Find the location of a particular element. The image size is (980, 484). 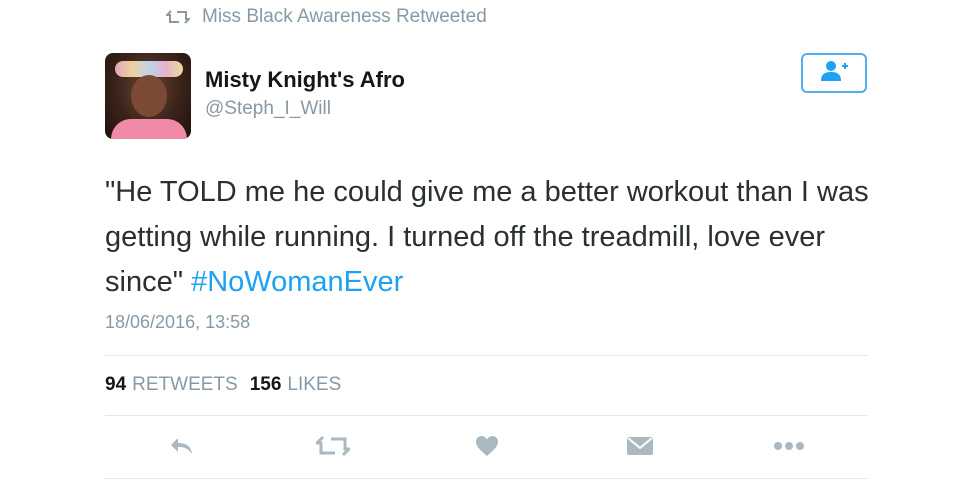

more-options-button is located at coordinates (789, 446).